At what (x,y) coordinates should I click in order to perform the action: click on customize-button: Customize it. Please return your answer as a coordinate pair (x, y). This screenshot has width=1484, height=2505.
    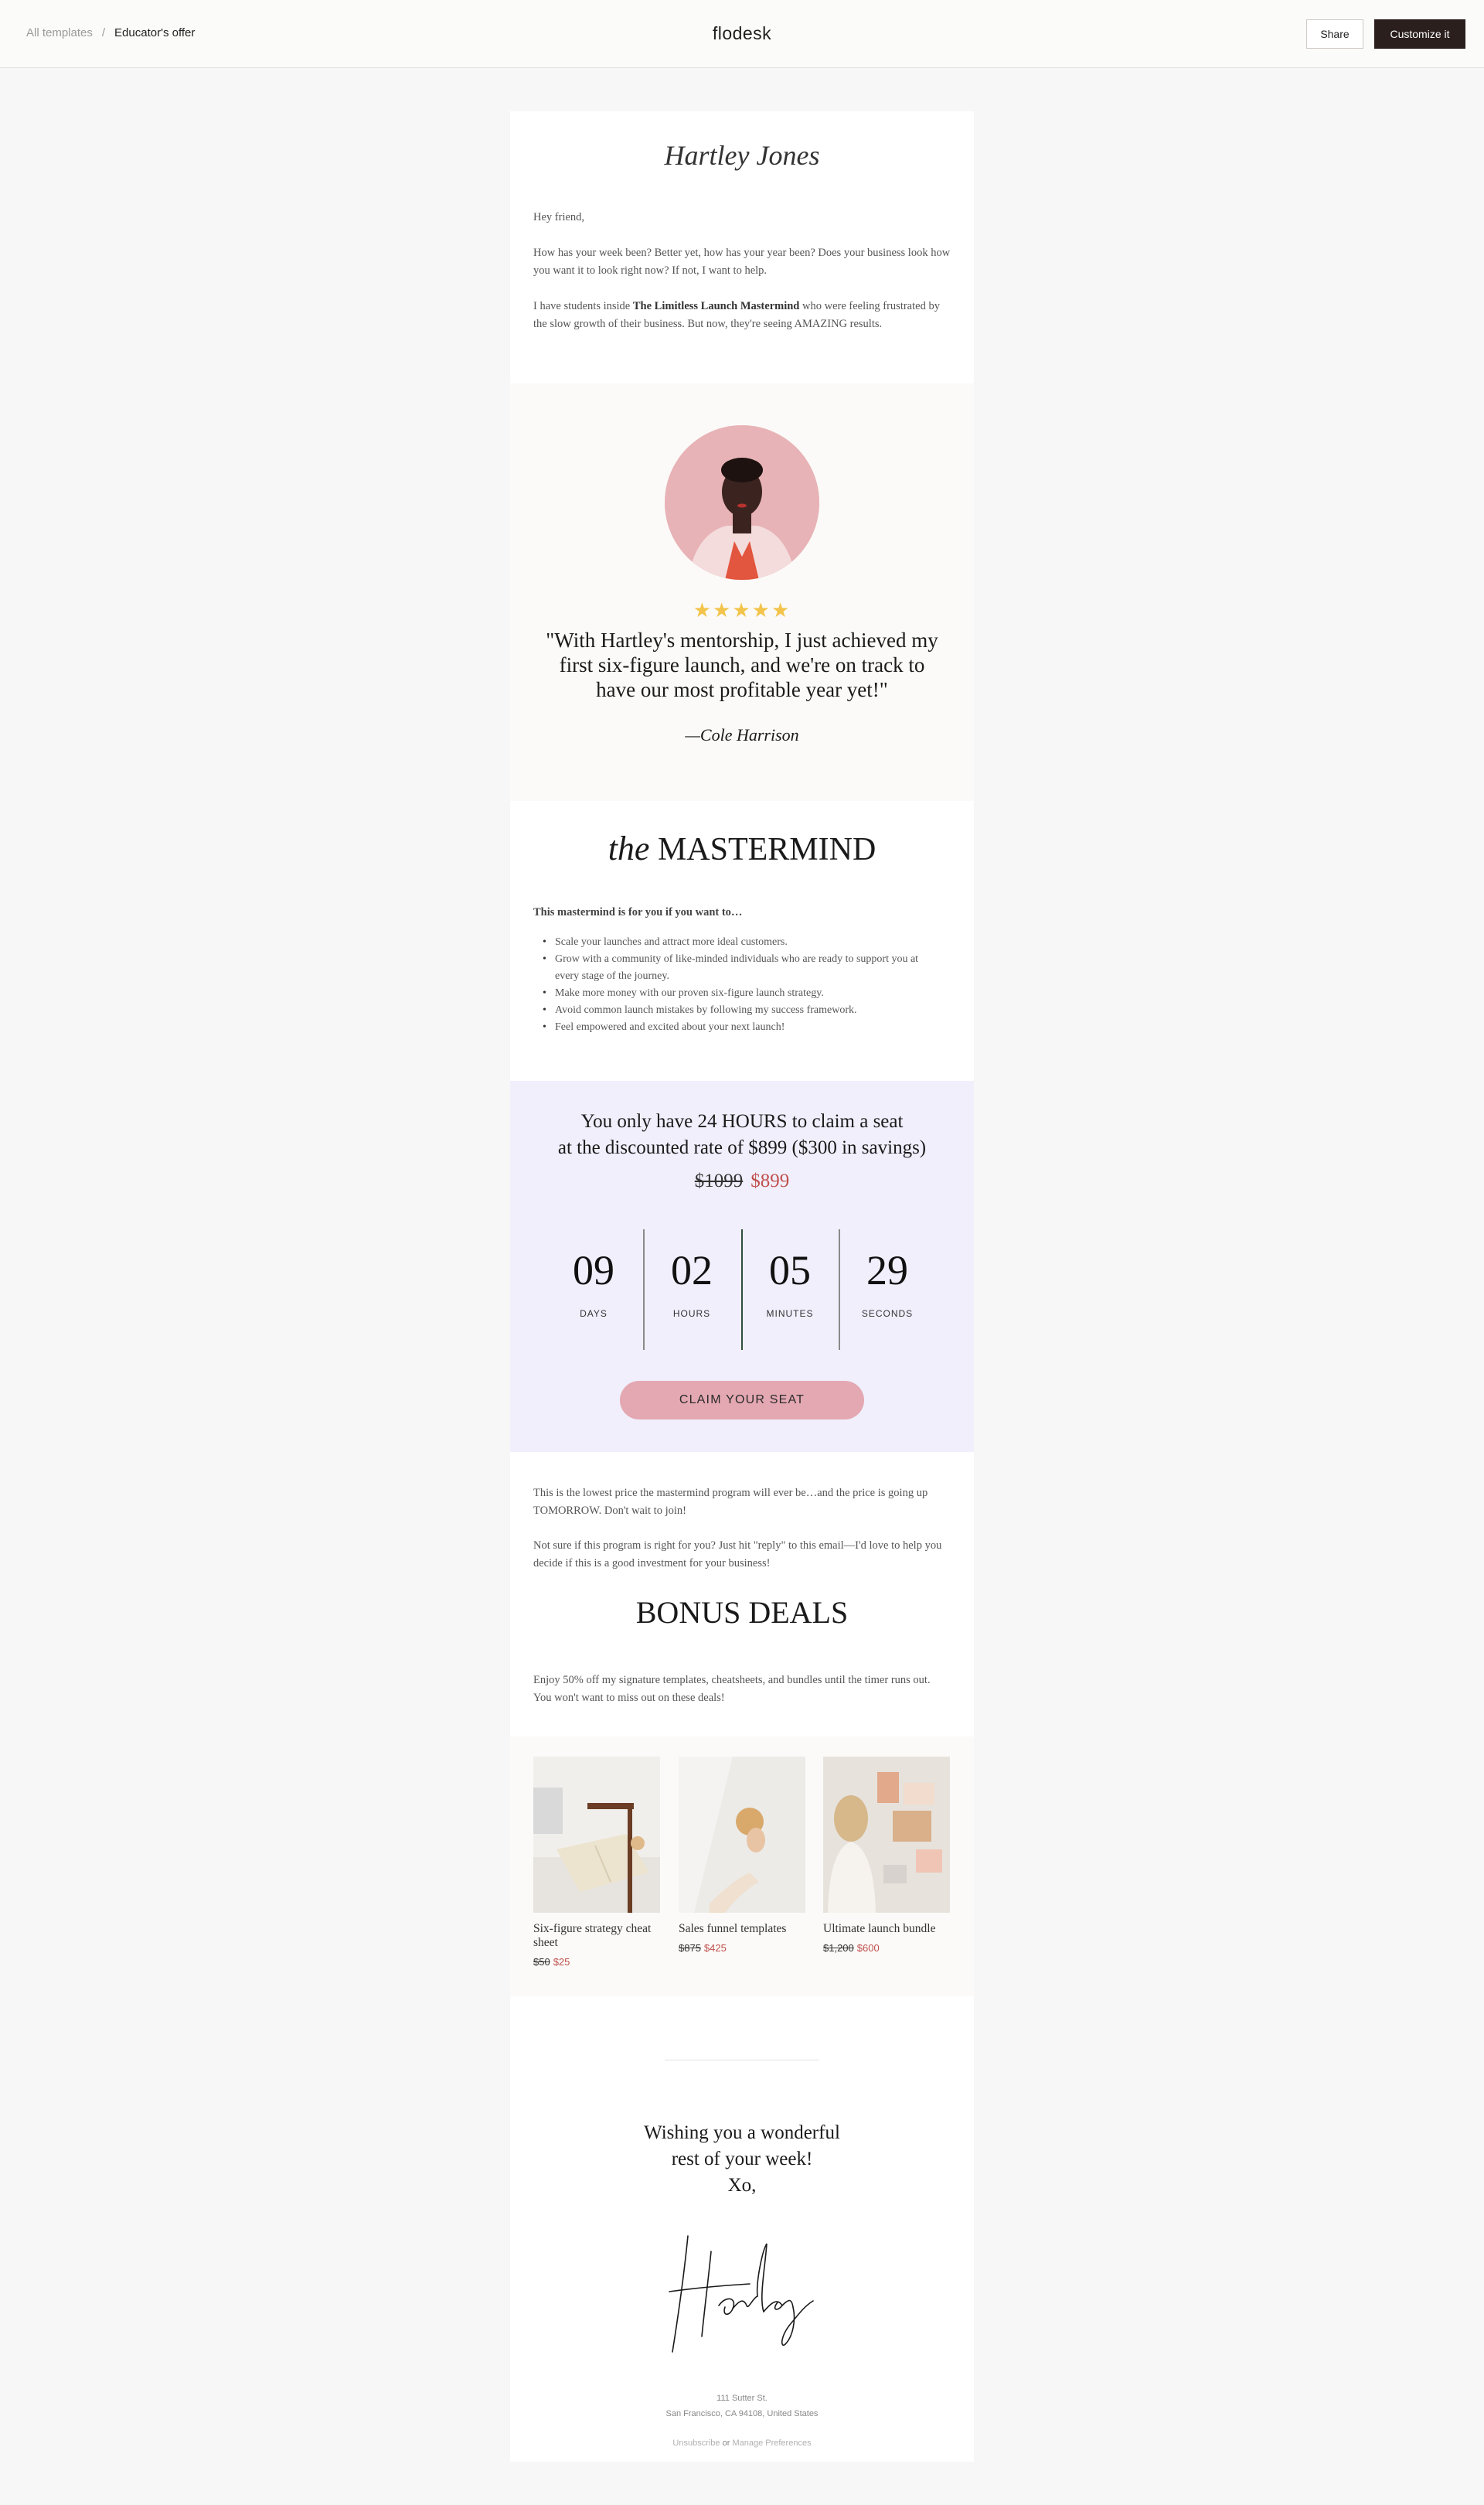
    Looking at the image, I should click on (1419, 34).